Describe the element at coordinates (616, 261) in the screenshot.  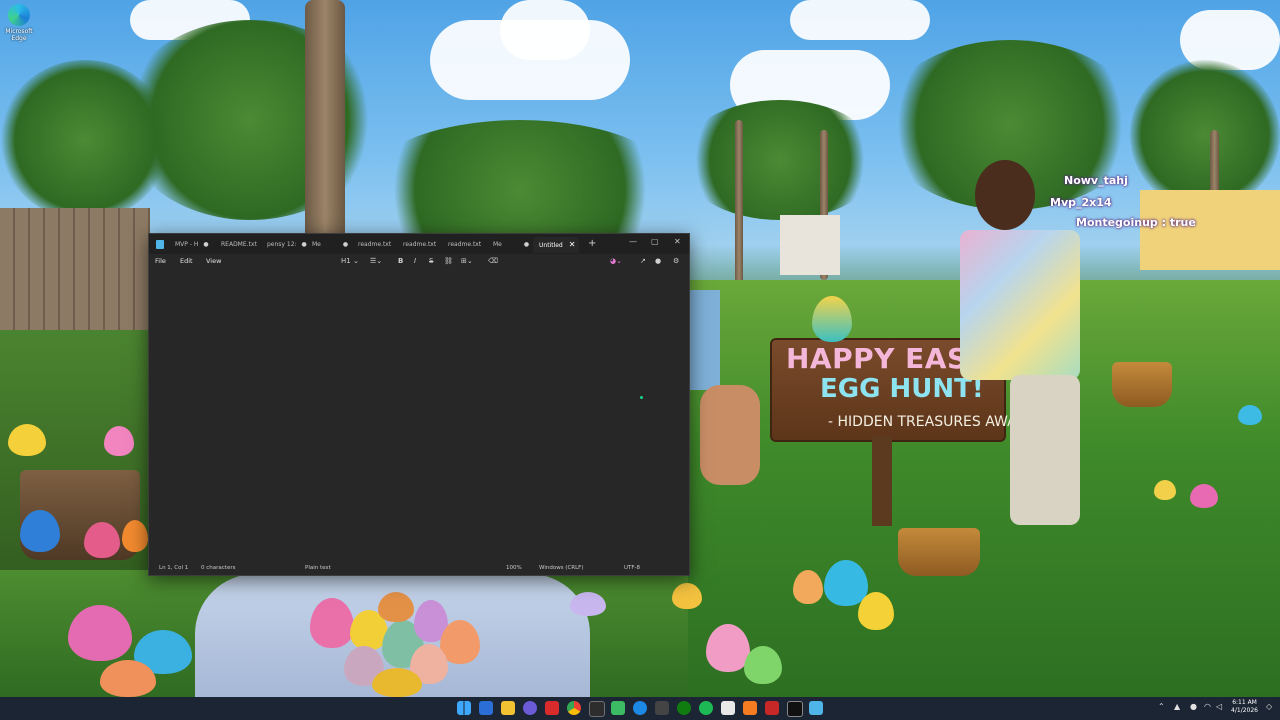
I see `copilot-icon: ◕⌄` at that location.